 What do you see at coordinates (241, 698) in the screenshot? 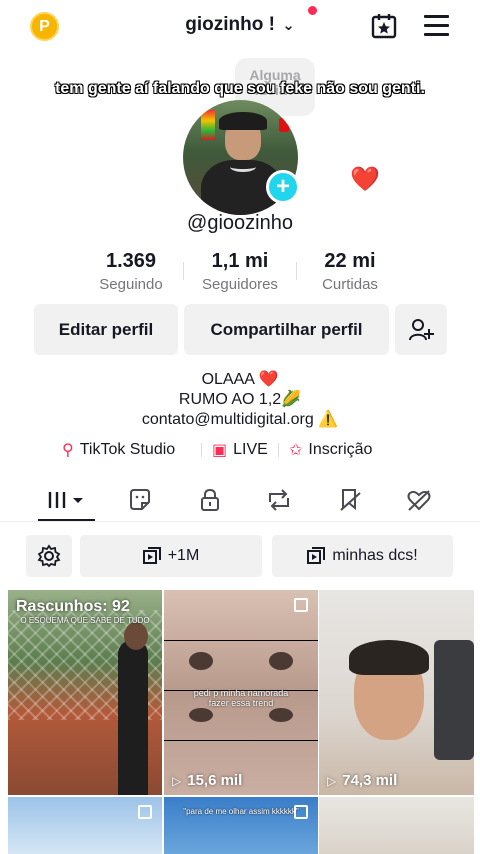
I see `video-caption: pedi p minha namorada fazer essa trend` at bounding box center [241, 698].